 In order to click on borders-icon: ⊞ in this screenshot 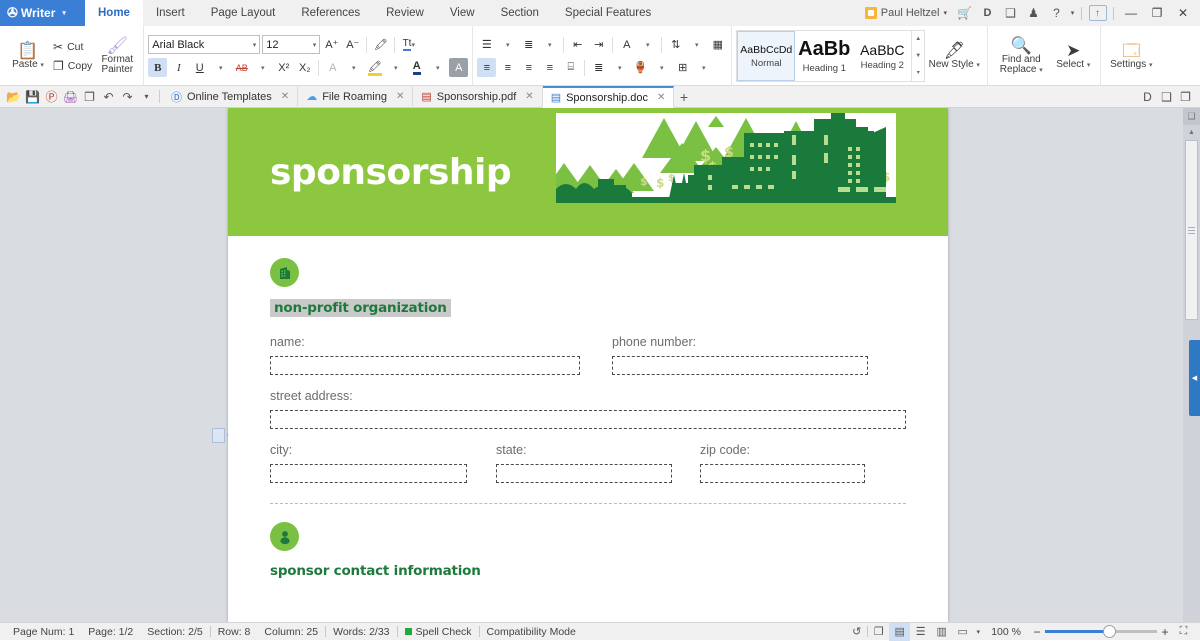, I will do `click(682, 67)`.